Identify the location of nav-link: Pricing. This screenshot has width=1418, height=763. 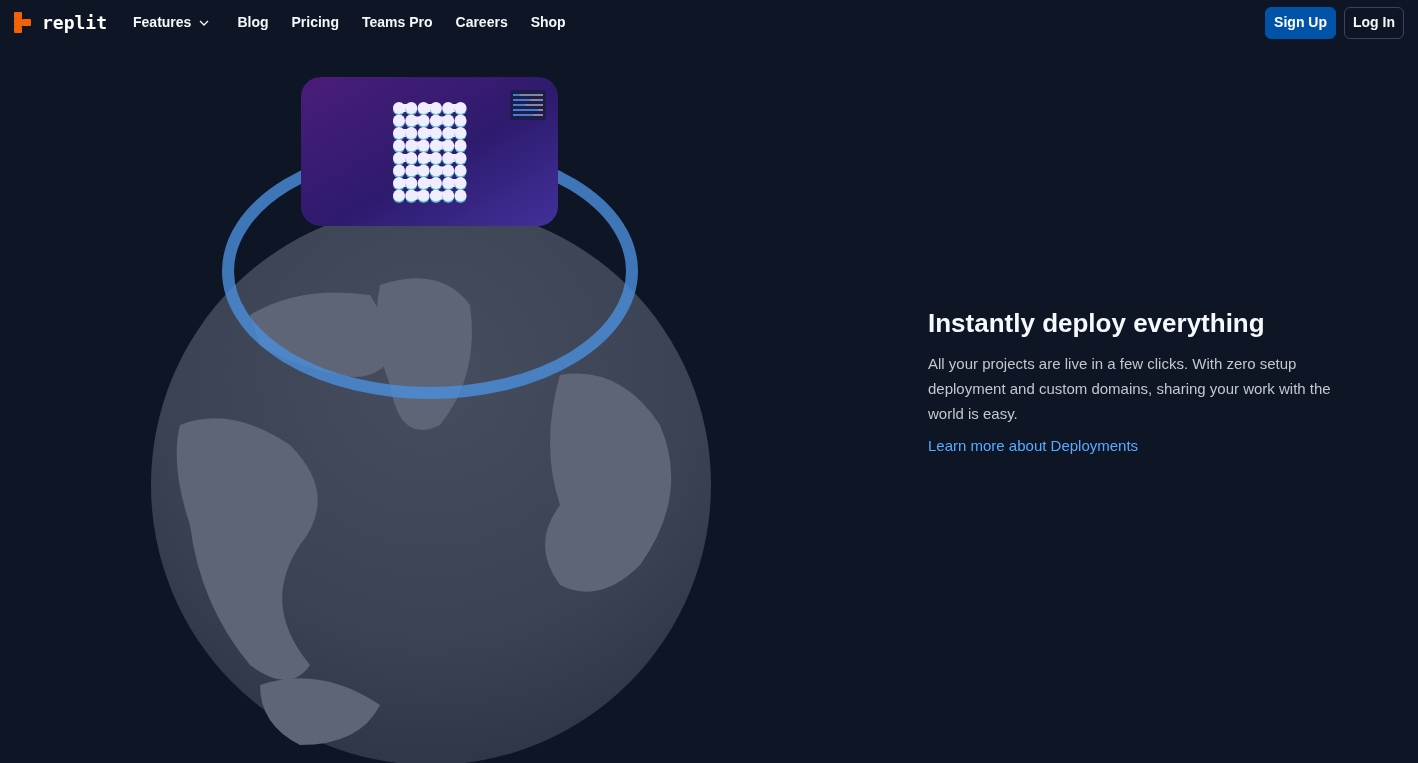
(315, 22).